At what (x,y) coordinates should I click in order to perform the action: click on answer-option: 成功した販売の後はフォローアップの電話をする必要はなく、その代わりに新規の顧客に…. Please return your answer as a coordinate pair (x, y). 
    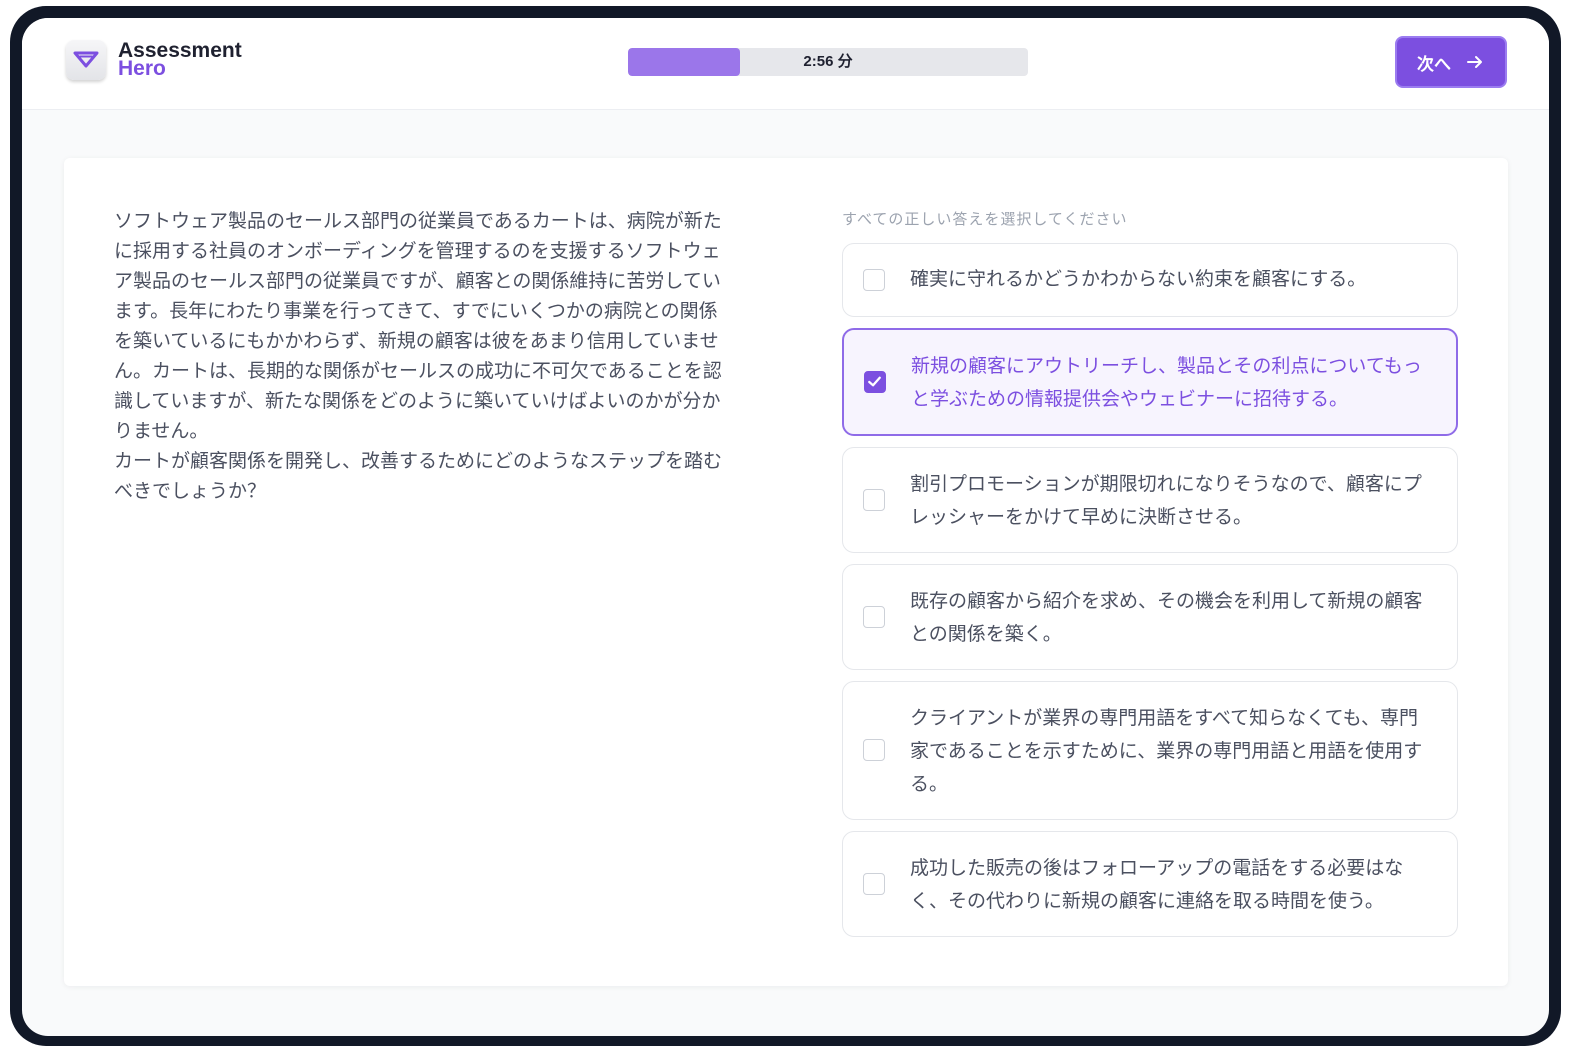
    Looking at the image, I should click on (1150, 884).